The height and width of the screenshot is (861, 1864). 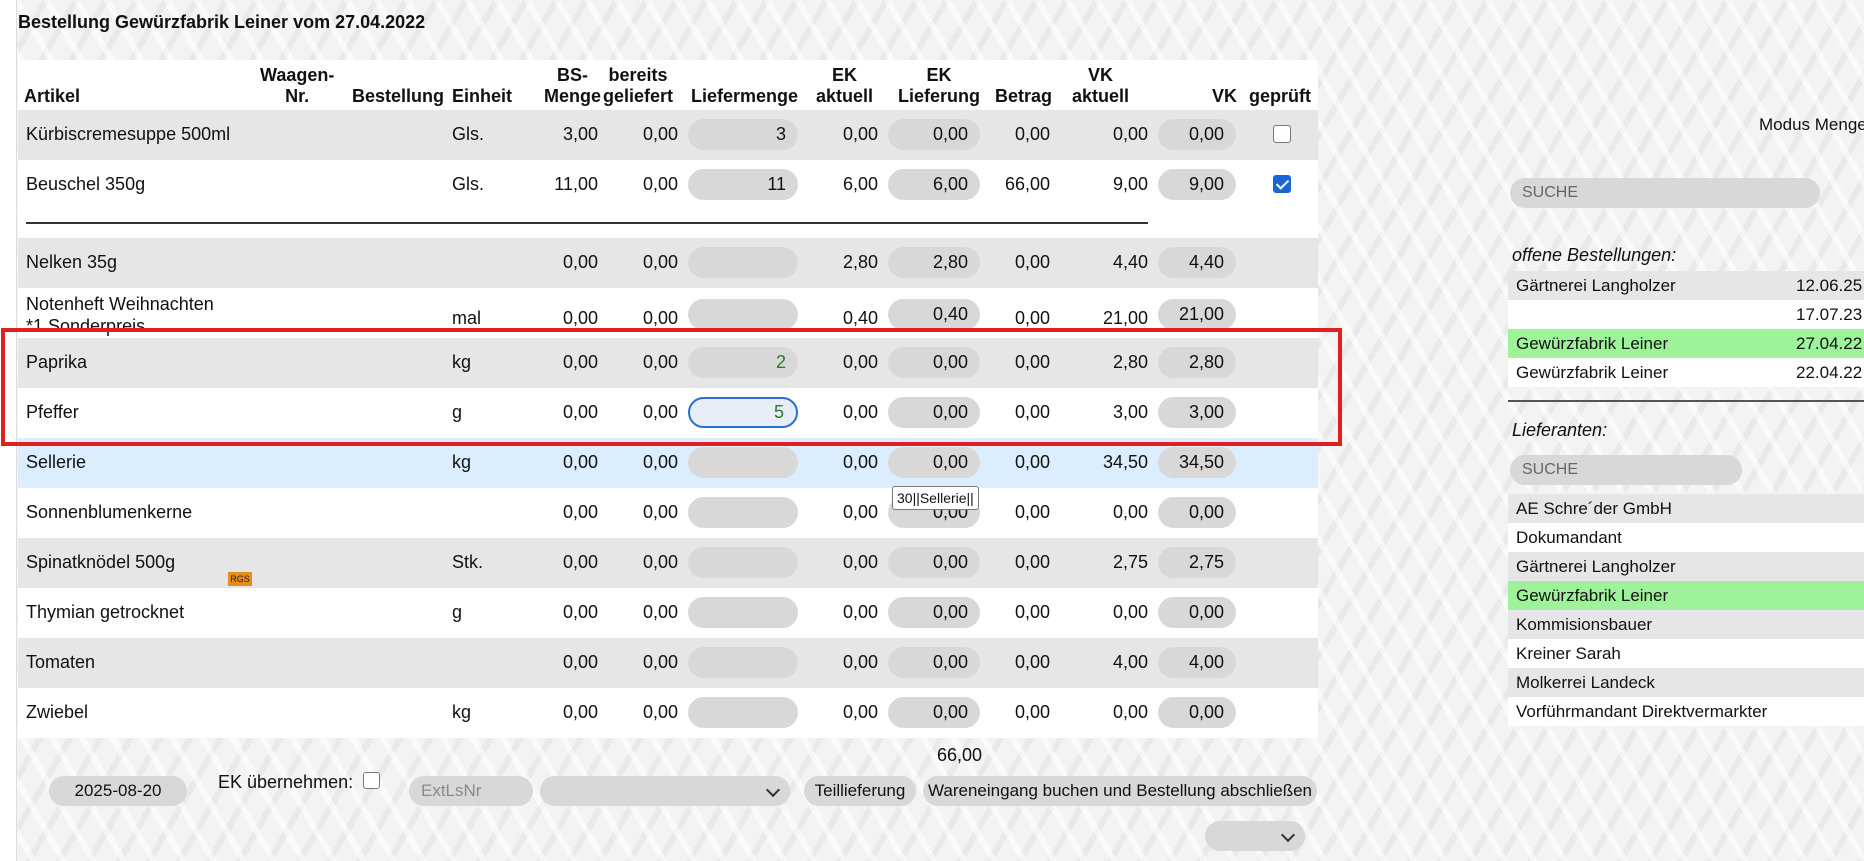 What do you see at coordinates (1686, 566) in the screenshot?
I see `supplier-item: Gärtnerei Langholzer` at bounding box center [1686, 566].